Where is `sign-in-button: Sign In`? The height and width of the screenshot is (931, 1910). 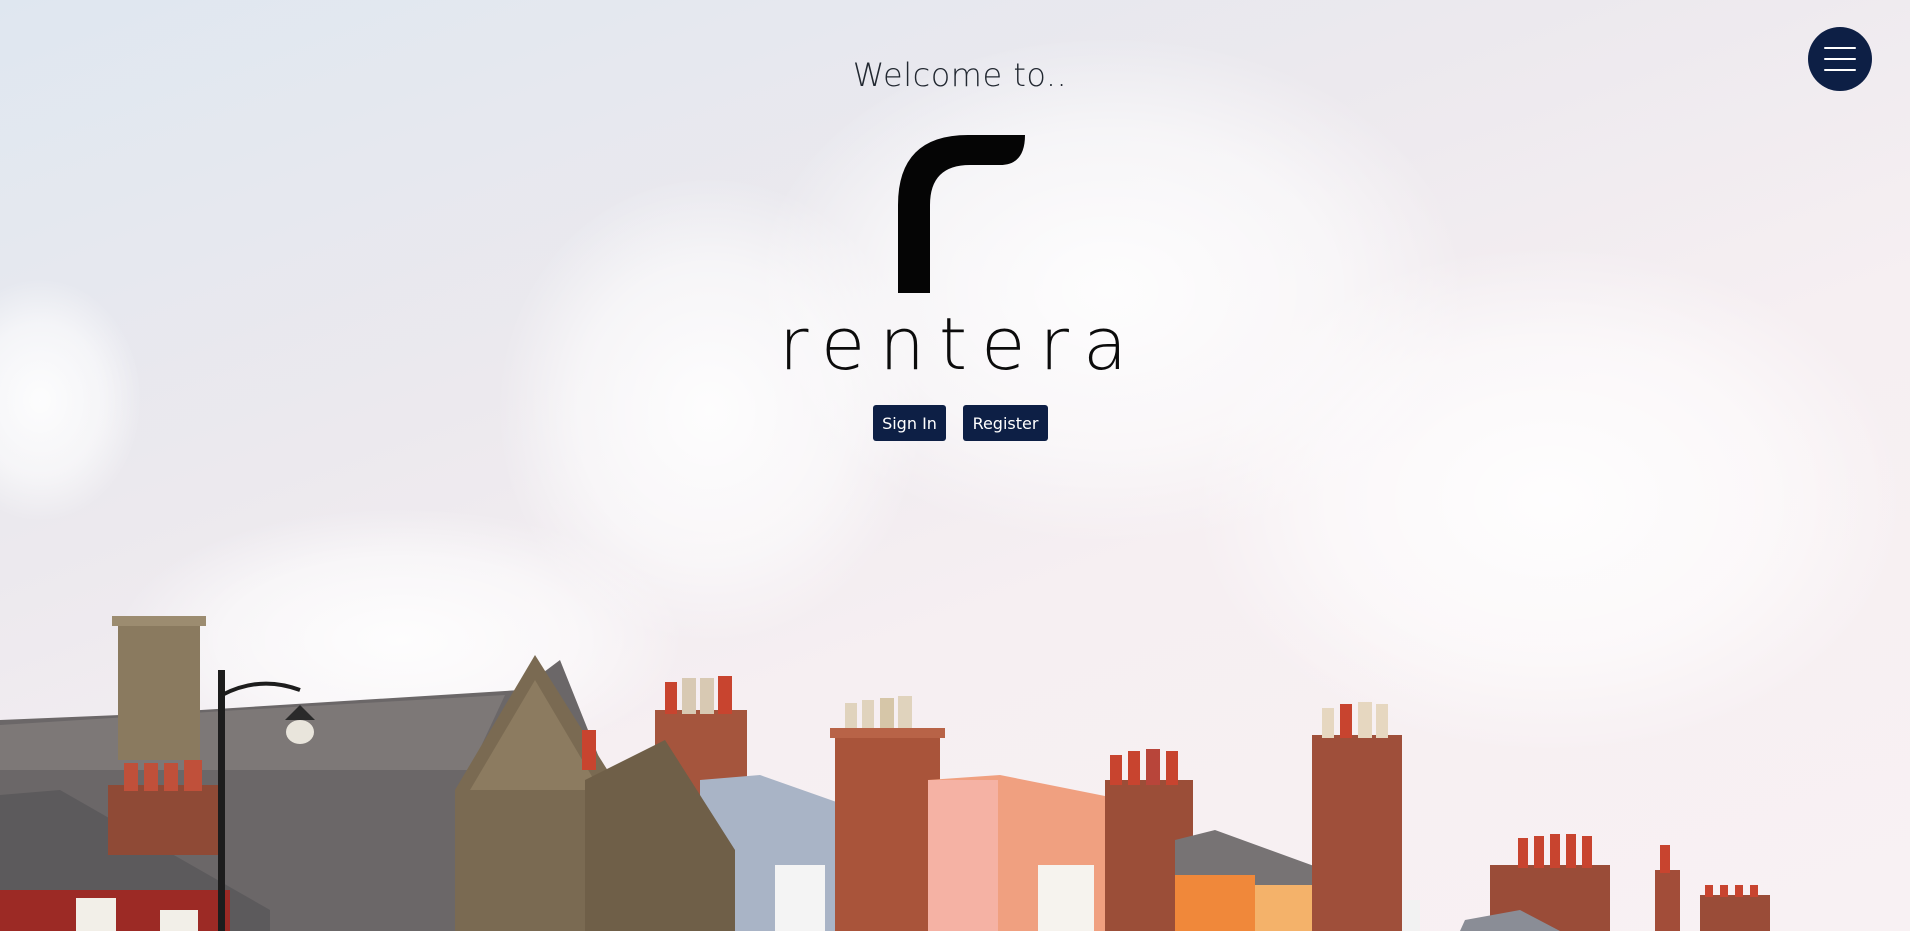 sign-in-button: Sign In is located at coordinates (909, 423).